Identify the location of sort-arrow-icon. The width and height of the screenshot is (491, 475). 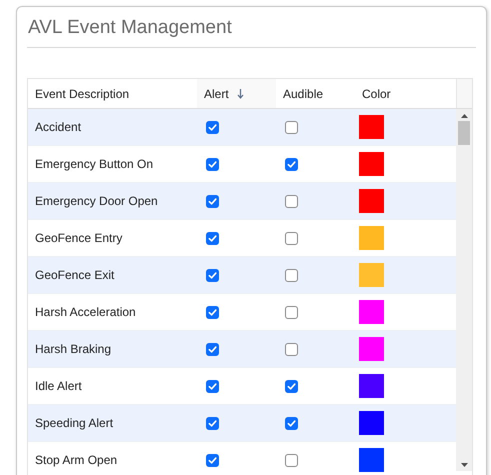
(240, 93).